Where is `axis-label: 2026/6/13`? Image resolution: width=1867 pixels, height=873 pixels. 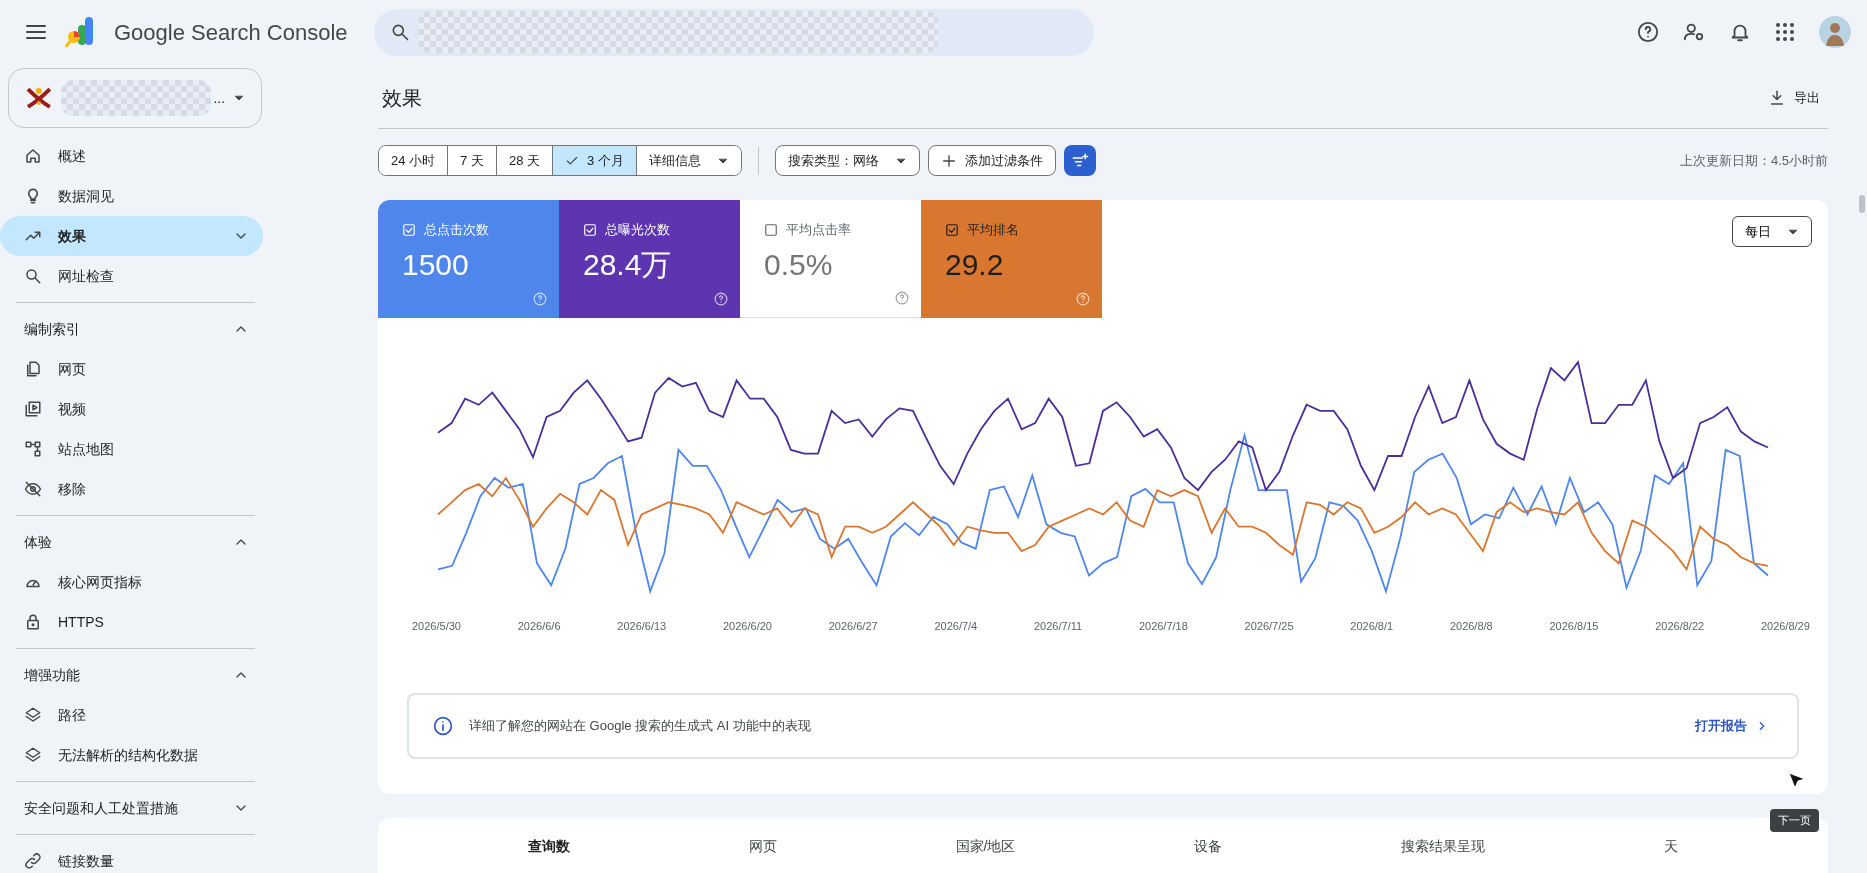 axis-label: 2026/6/13 is located at coordinates (642, 626).